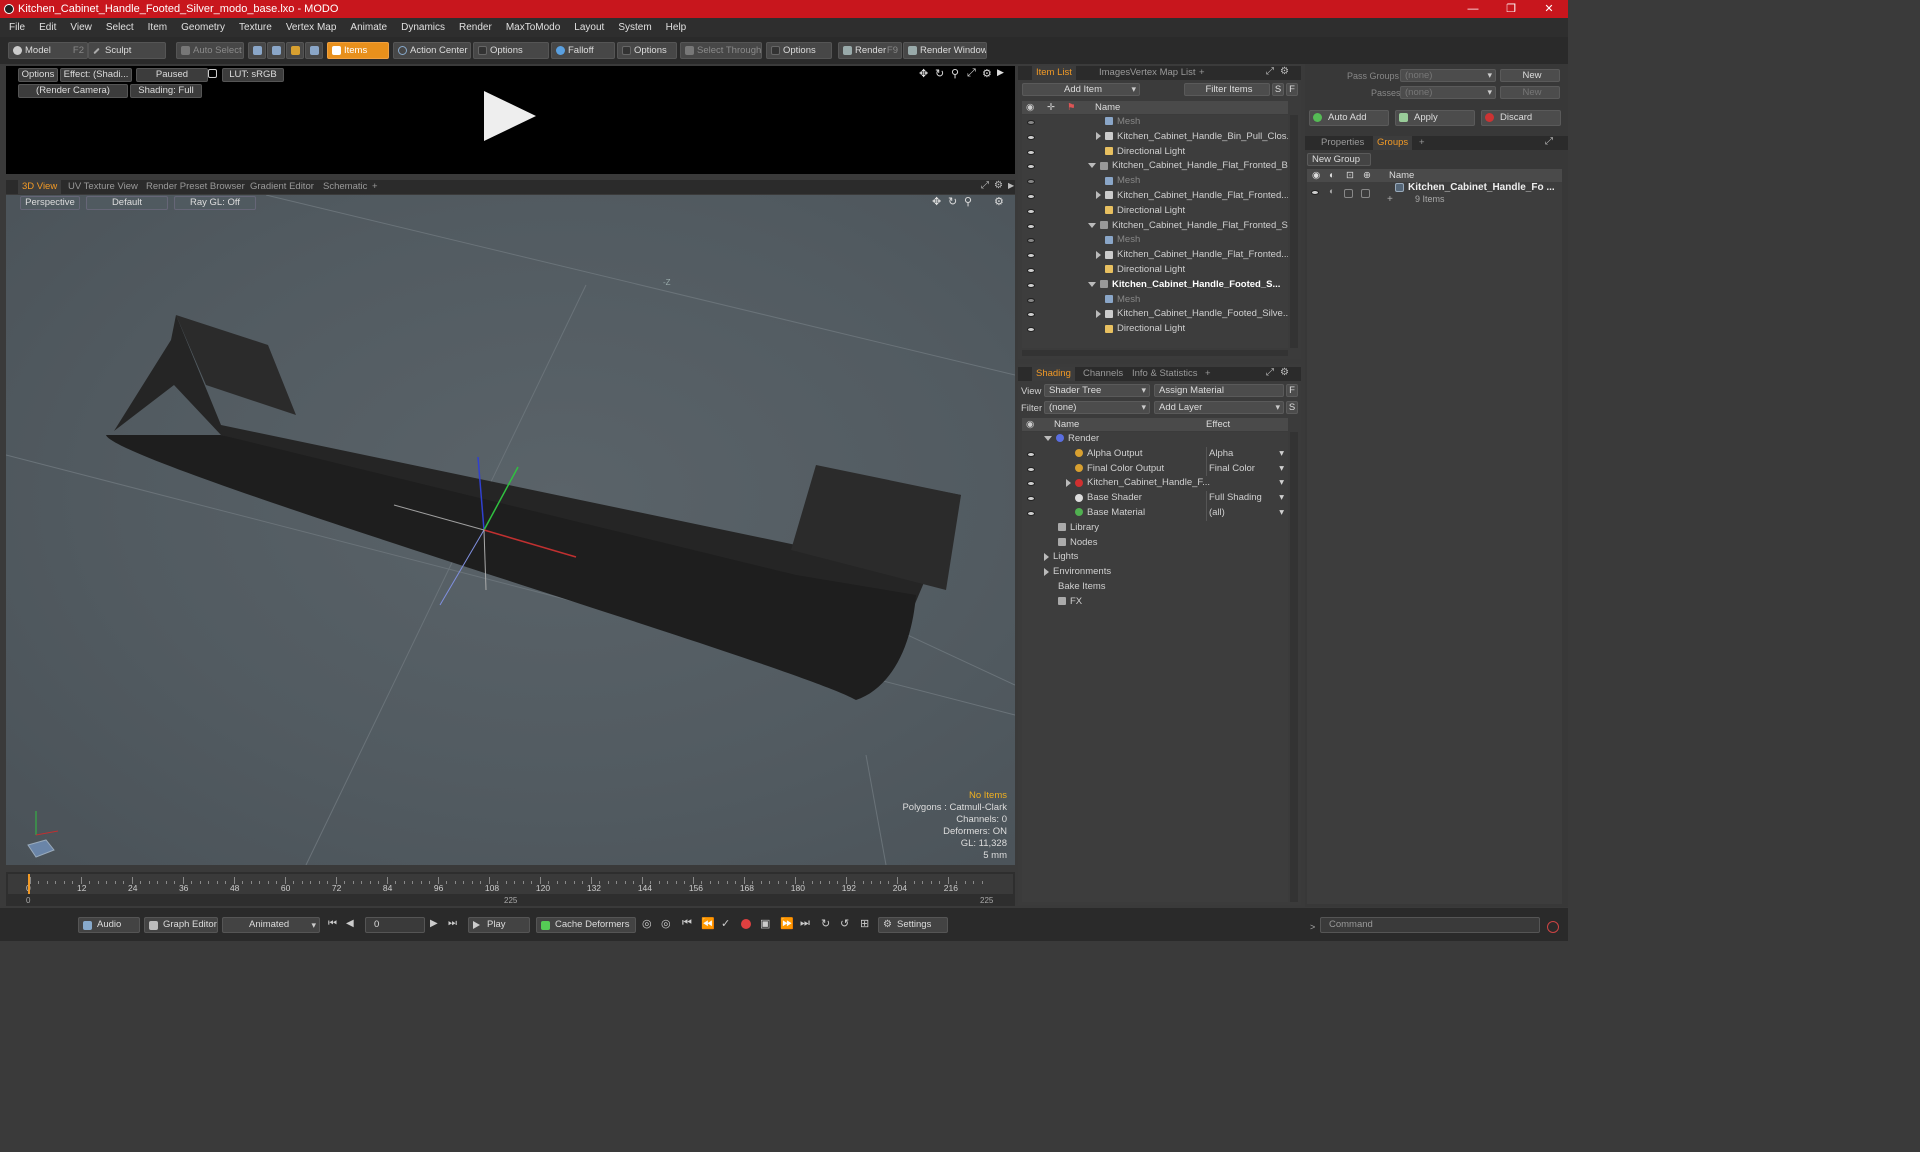 This screenshot has width=1920, height=1152. Describe the element at coordinates (913, 925) in the screenshot. I see `settings-button: ⚙ Settings` at that location.